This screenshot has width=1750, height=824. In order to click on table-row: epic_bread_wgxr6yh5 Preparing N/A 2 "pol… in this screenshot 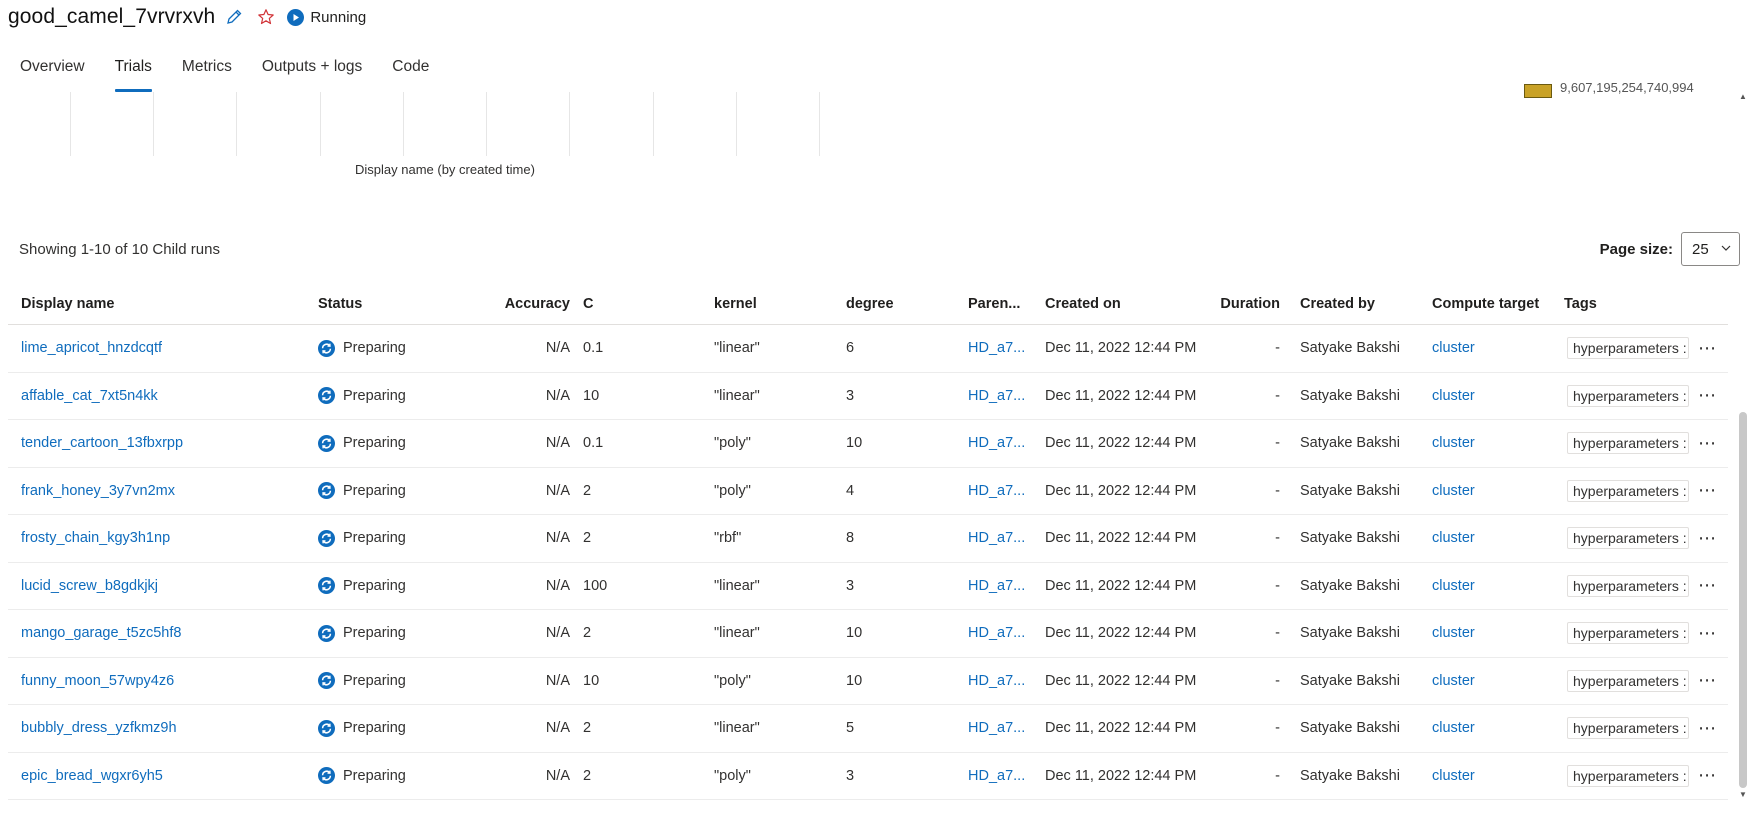, I will do `click(868, 776)`.